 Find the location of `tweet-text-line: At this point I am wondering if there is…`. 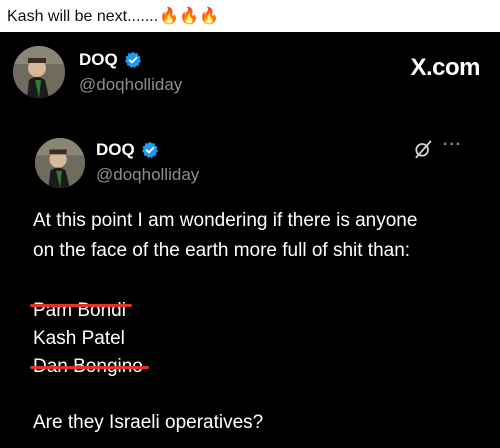

tweet-text-line: At this point I am wondering if there is… is located at coordinates (225, 220).